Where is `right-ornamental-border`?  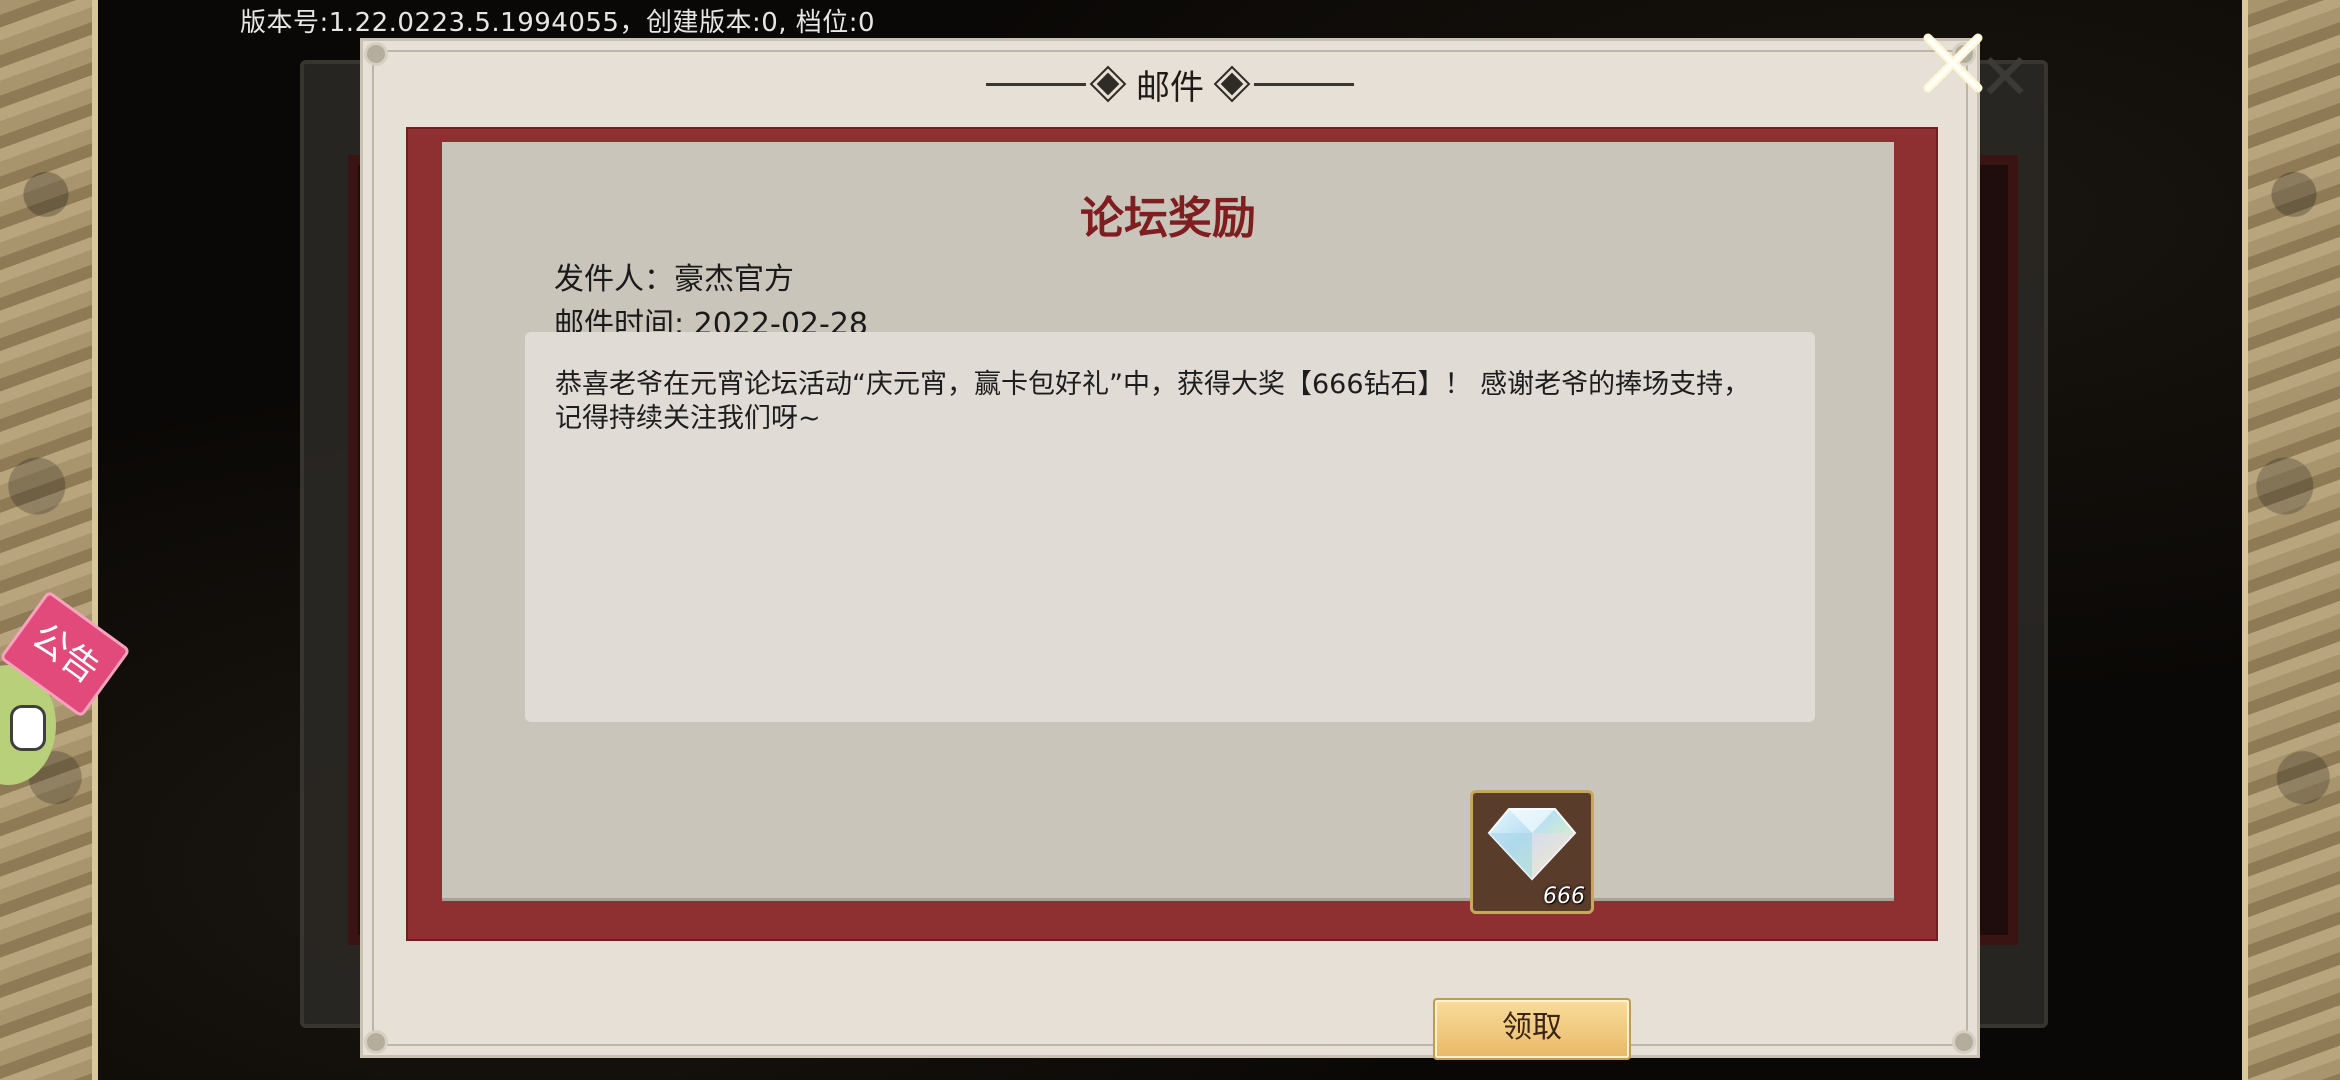 right-ornamental-border is located at coordinates (2291, 540).